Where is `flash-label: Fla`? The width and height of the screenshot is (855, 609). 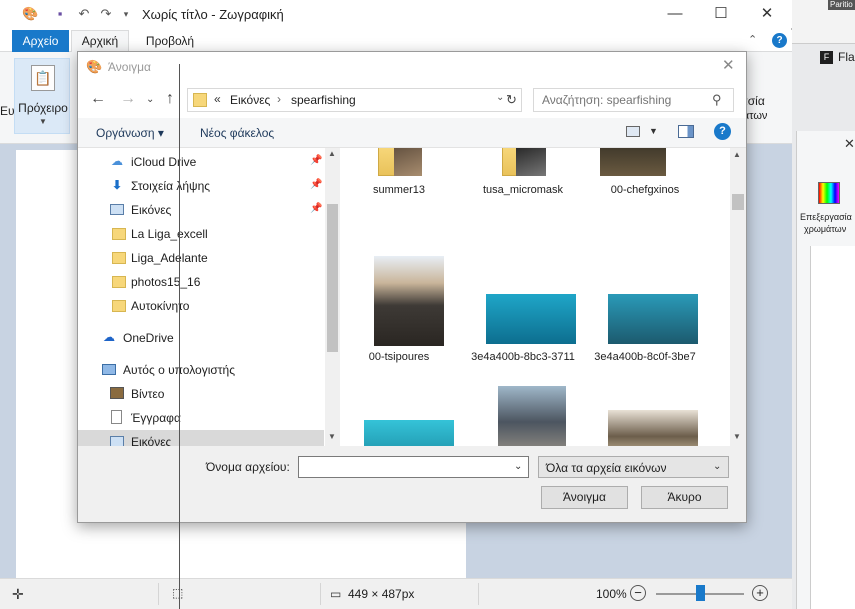 flash-label: Fla is located at coordinates (846, 57).